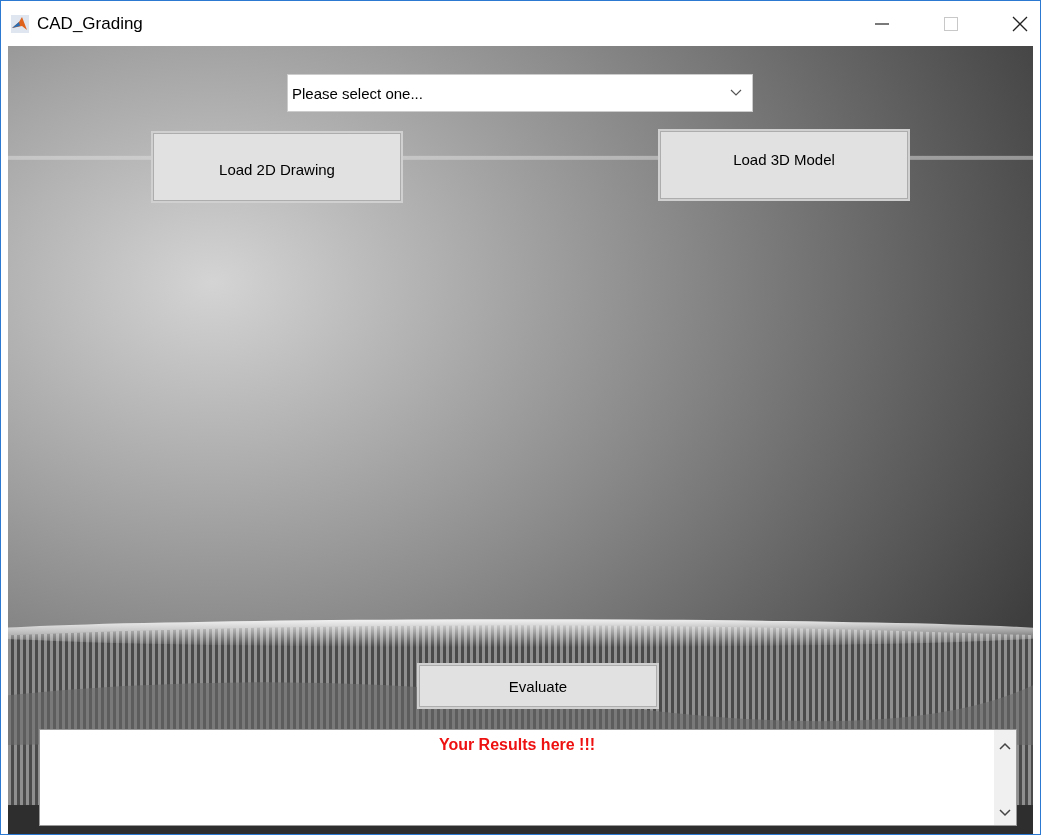  I want to click on window-title: CAD_Grading, so click(90, 23).